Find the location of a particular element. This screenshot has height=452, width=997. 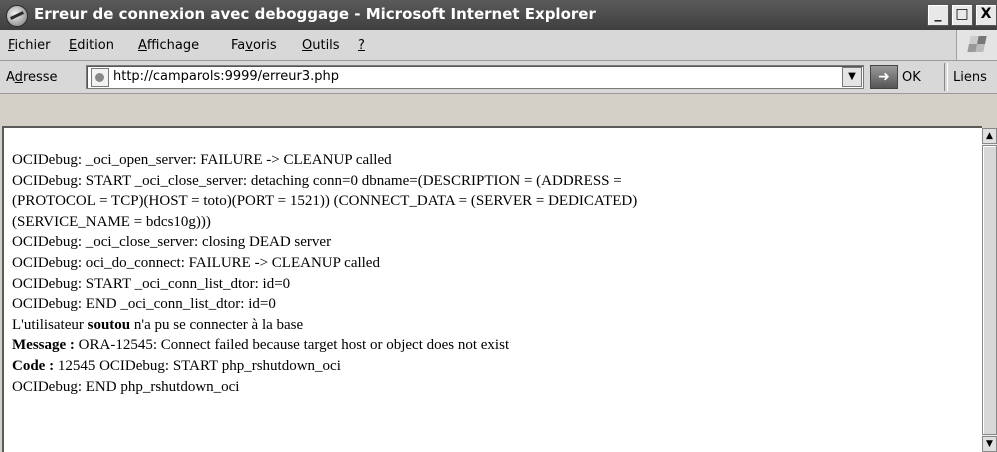

debug-line: OCIDebug: END php_rshutdown_oci is located at coordinates (126, 386).